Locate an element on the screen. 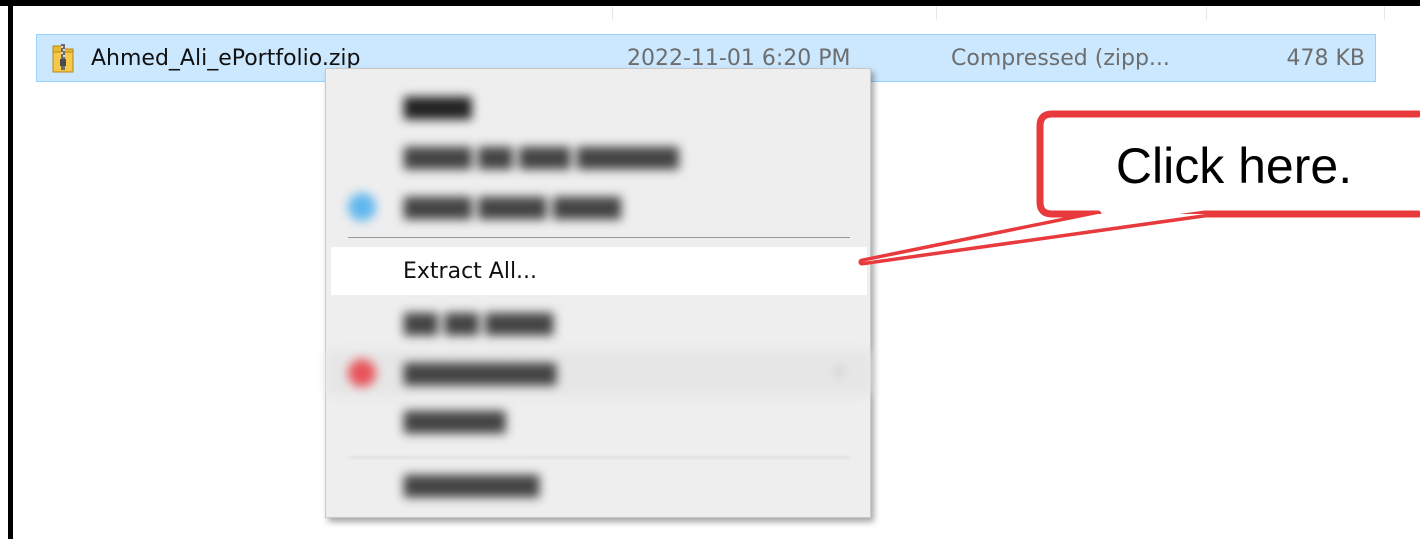 The height and width of the screenshot is (539, 1420). callout-text: Click here. is located at coordinates (1234, 166).